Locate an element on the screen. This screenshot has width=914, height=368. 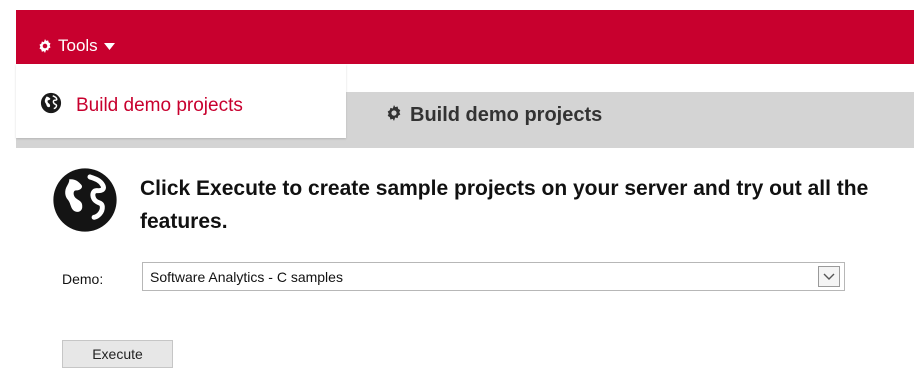
tools-menu-label: Tools is located at coordinates (78, 45).